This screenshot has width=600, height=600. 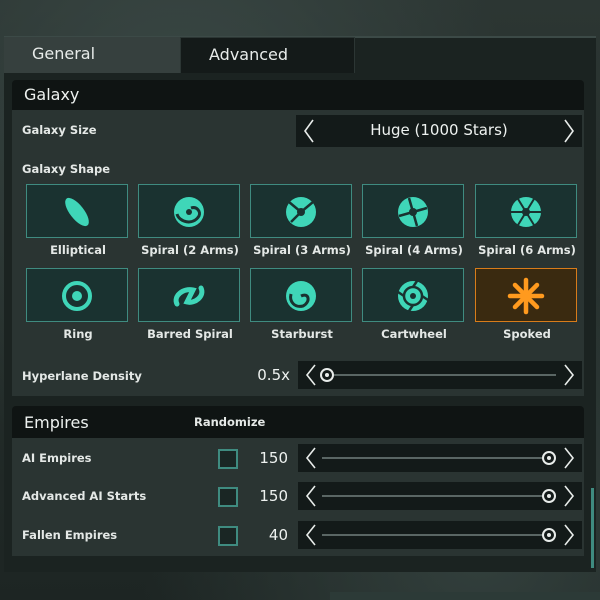 I want to click on fallen-empires-label: Fallen Empires, so click(x=70, y=535).